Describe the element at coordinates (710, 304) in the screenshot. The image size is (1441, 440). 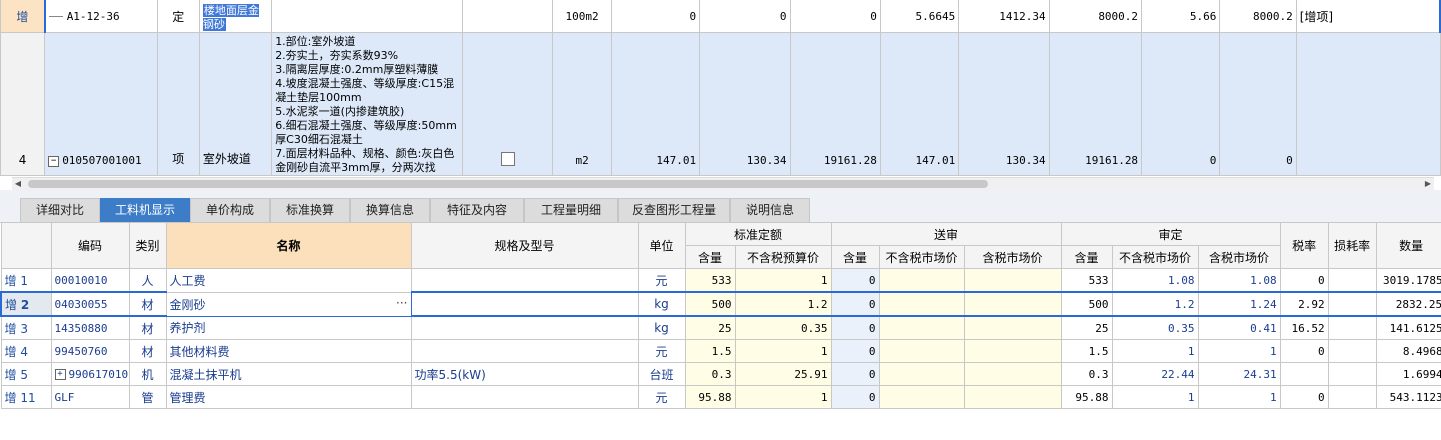
I see `std-qty-cell: 500` at that location.